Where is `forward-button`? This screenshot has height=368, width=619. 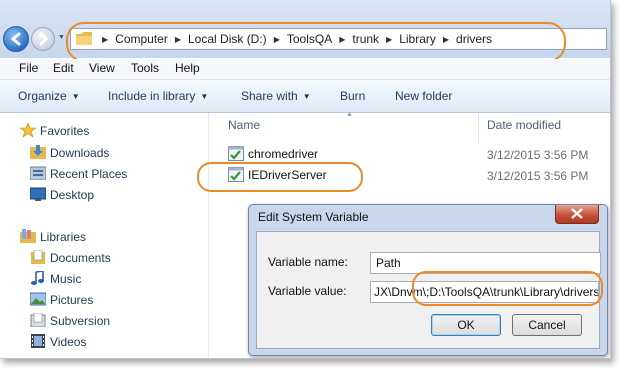 forward-button is located at coordinates (43, 39).